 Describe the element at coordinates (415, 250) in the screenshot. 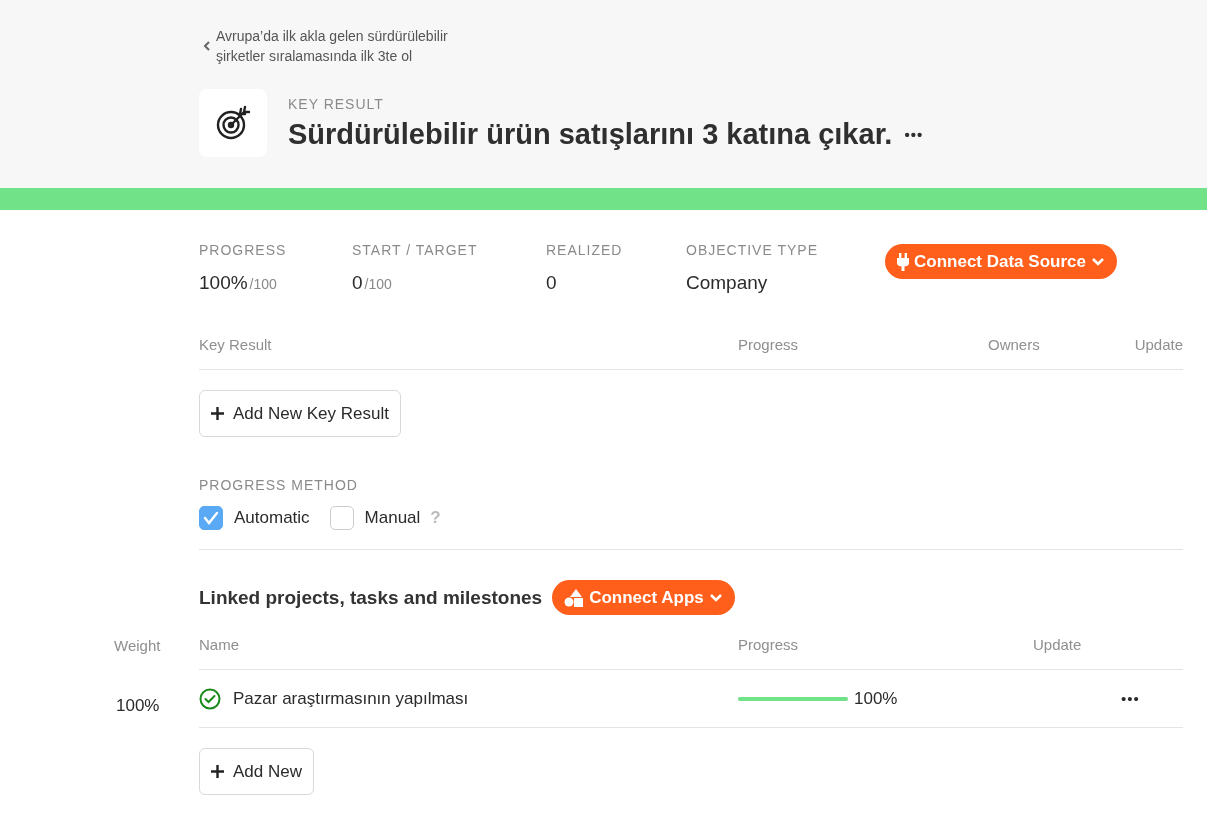

I see `stat-label: START / TARGET` at that location.